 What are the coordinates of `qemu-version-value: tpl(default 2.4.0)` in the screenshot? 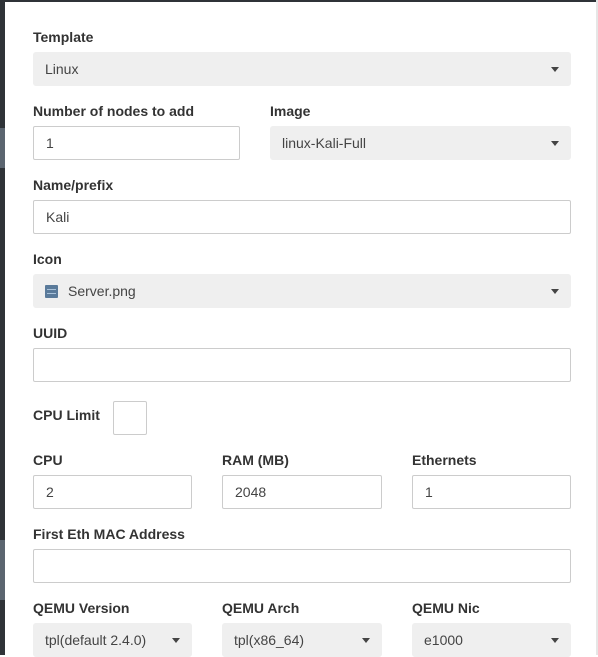 It's located at (96, 640).